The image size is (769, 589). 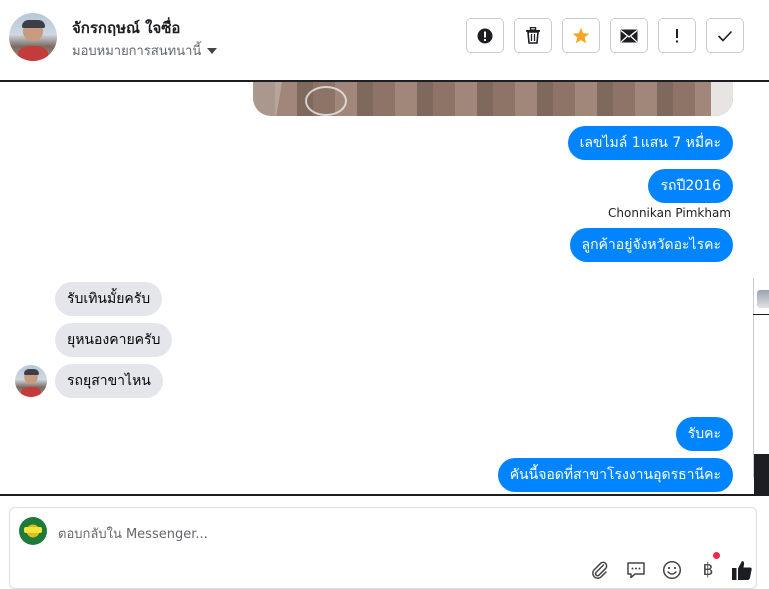 What do you see at coordinates (615, 475) in the screenshot?
I see `message-bubble-outgoing: คันนี้จอดที่สาขาโรงงานอุดรธานีคะ` at bounding box center [615, 475].